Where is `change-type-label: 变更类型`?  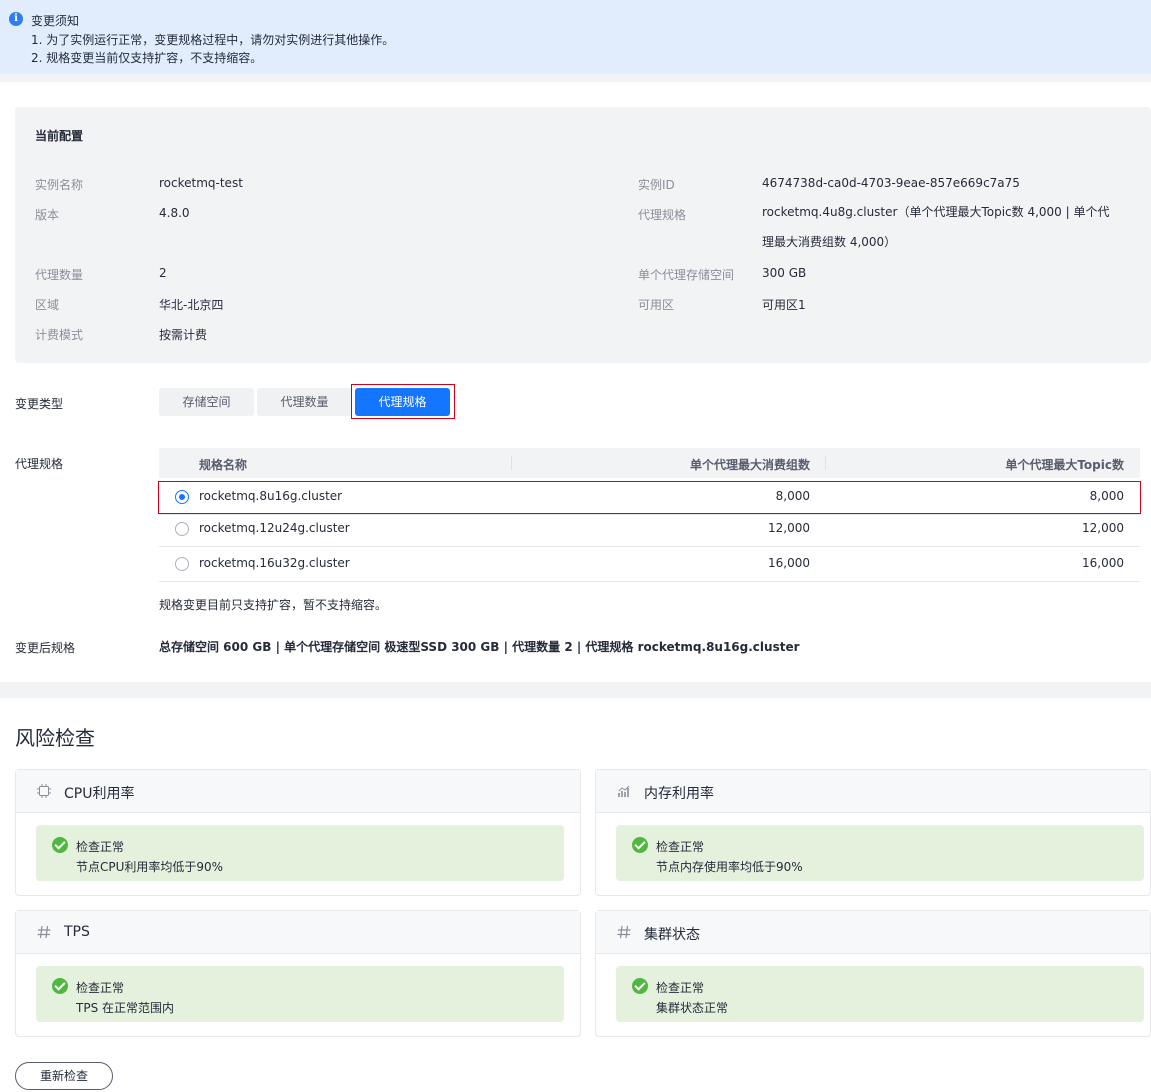
change-type-label: 变更类型 is located at coordinates (39, 404).